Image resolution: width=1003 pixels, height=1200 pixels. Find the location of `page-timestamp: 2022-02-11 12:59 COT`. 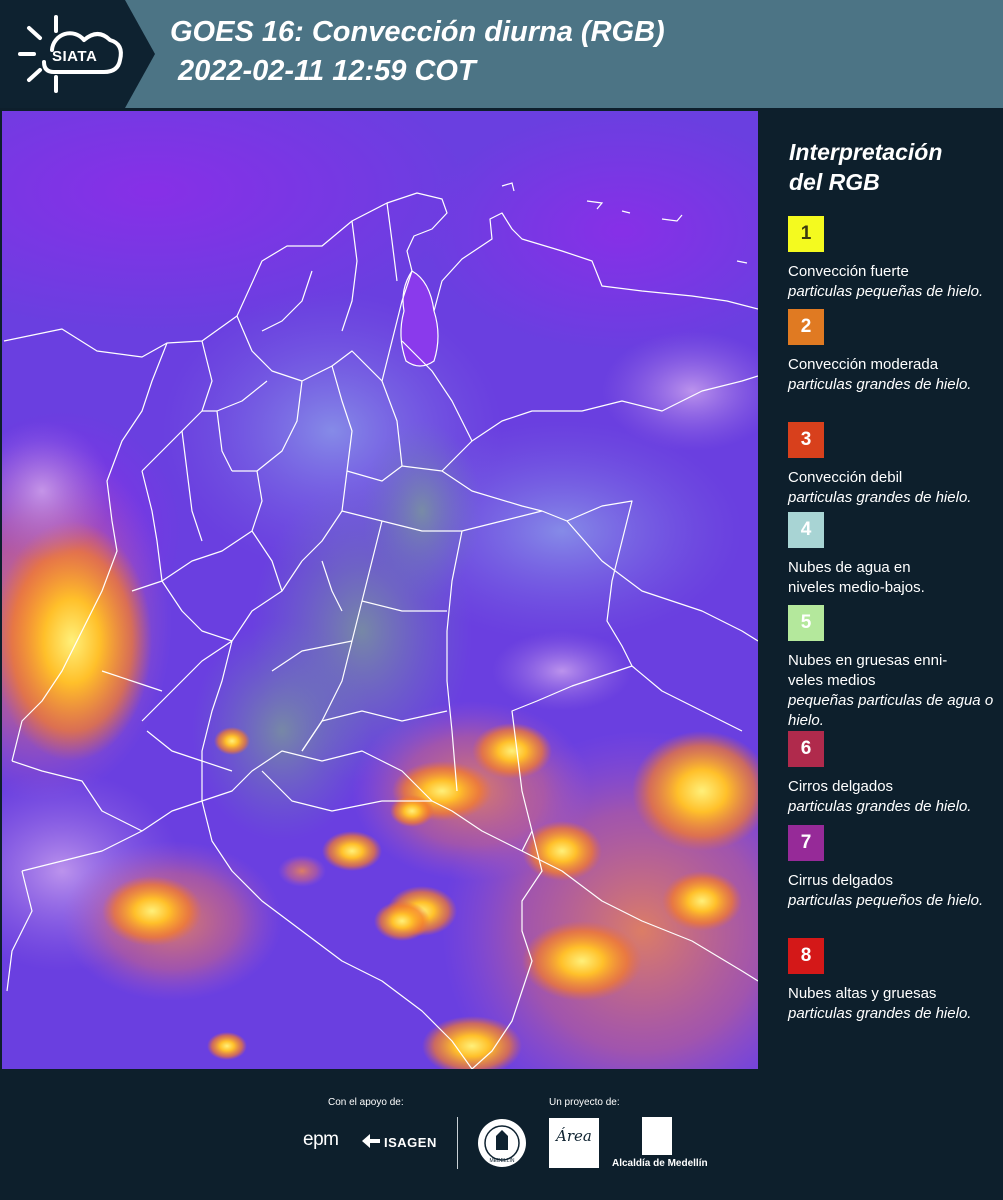

page-timestamp: 2022-02-11 12:59 COT is located at coordinates (327, 71).